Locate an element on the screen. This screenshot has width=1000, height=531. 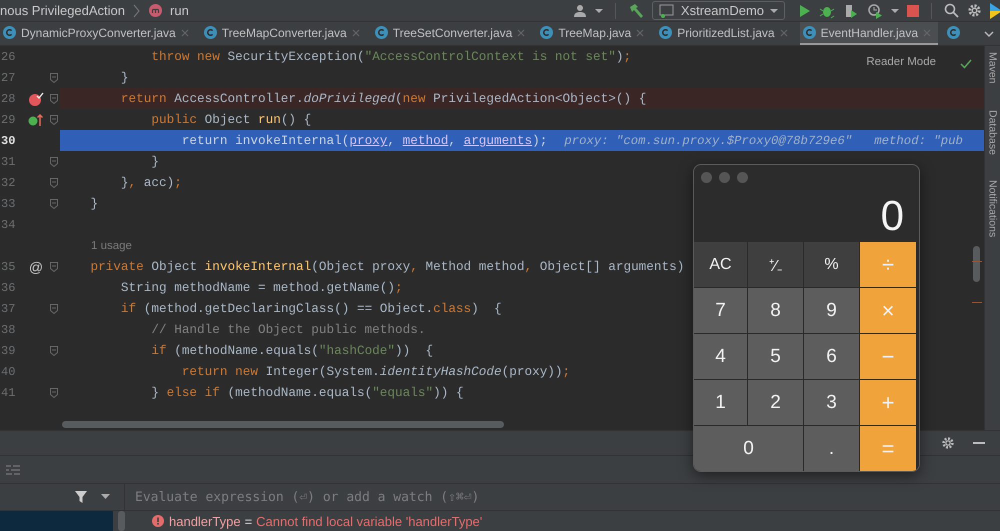
line-number: 30 is located at coordinates (8, 141).